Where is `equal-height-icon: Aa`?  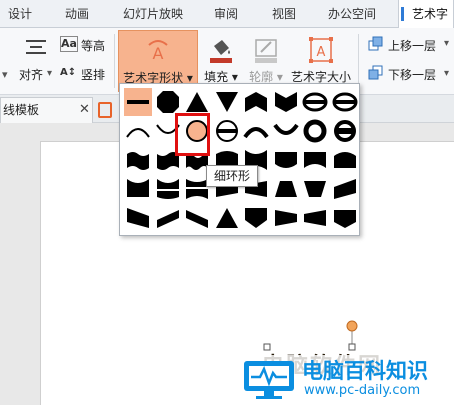
equal-height-icon: Aa is located at coordinates (69, 44).